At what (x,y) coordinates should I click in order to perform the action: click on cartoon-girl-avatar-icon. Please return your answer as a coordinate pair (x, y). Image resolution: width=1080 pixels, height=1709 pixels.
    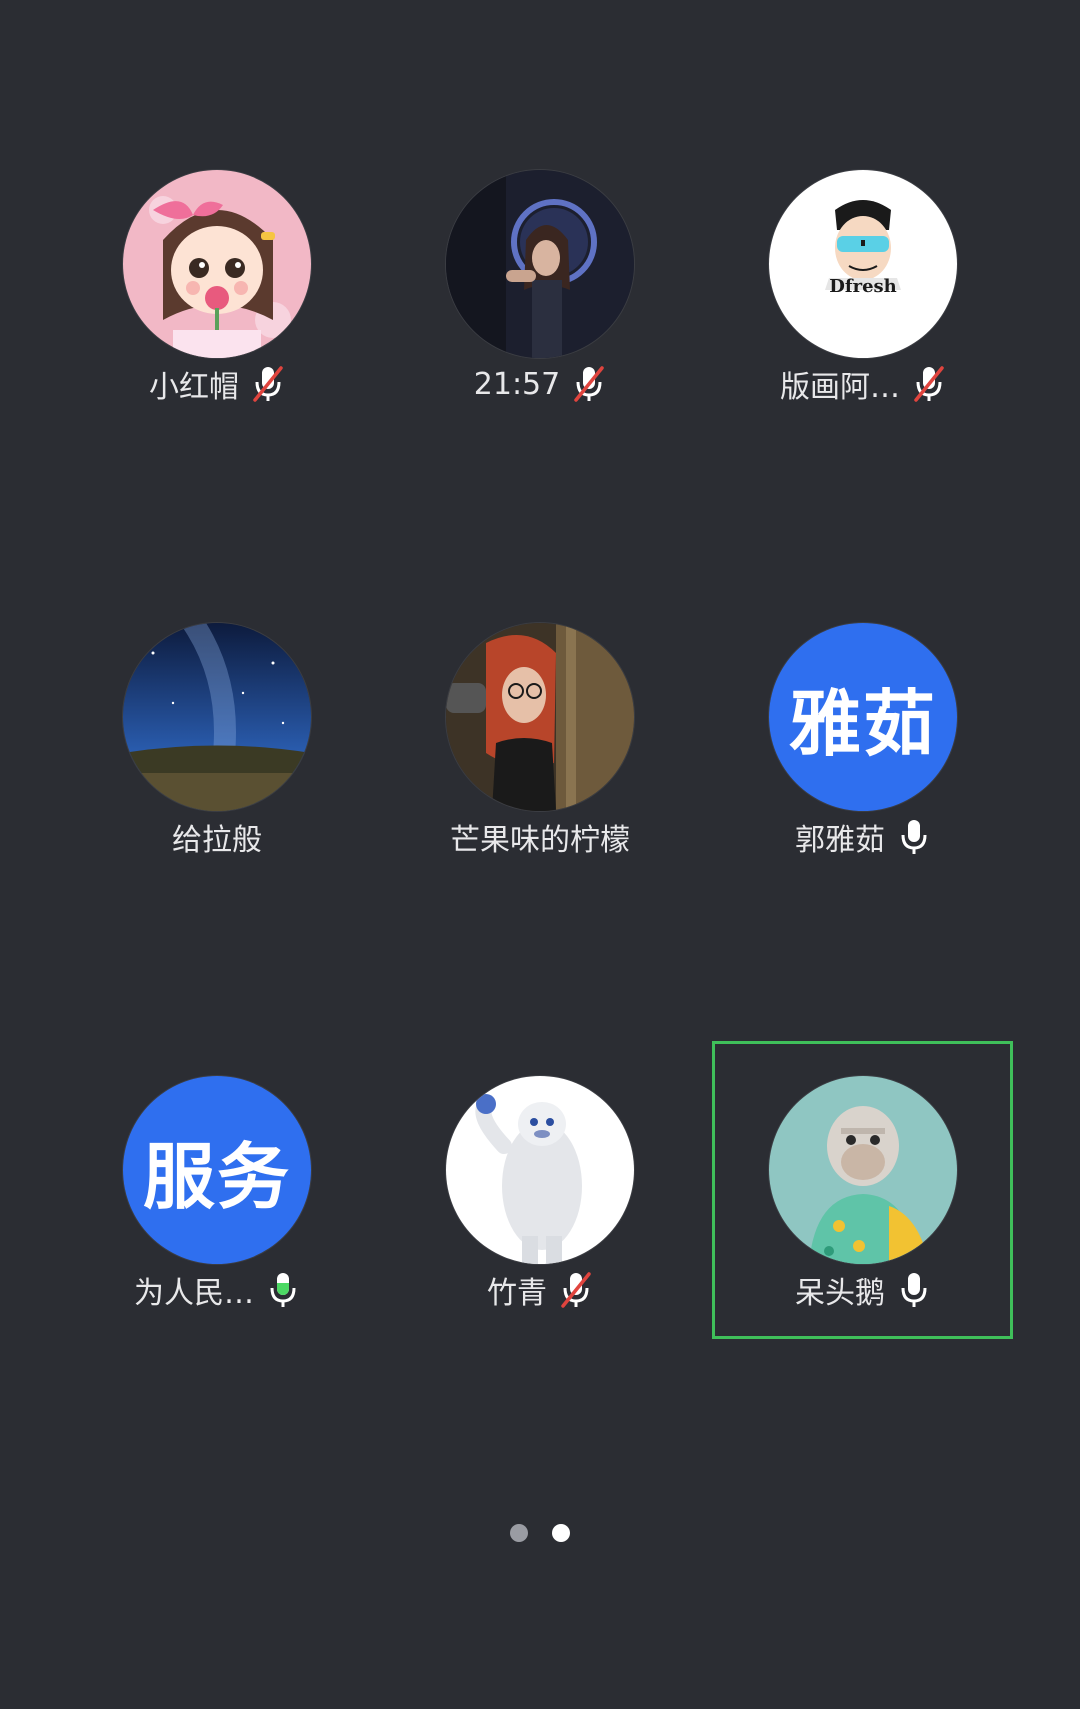
    Looking at the image, I should click on (217, 264).